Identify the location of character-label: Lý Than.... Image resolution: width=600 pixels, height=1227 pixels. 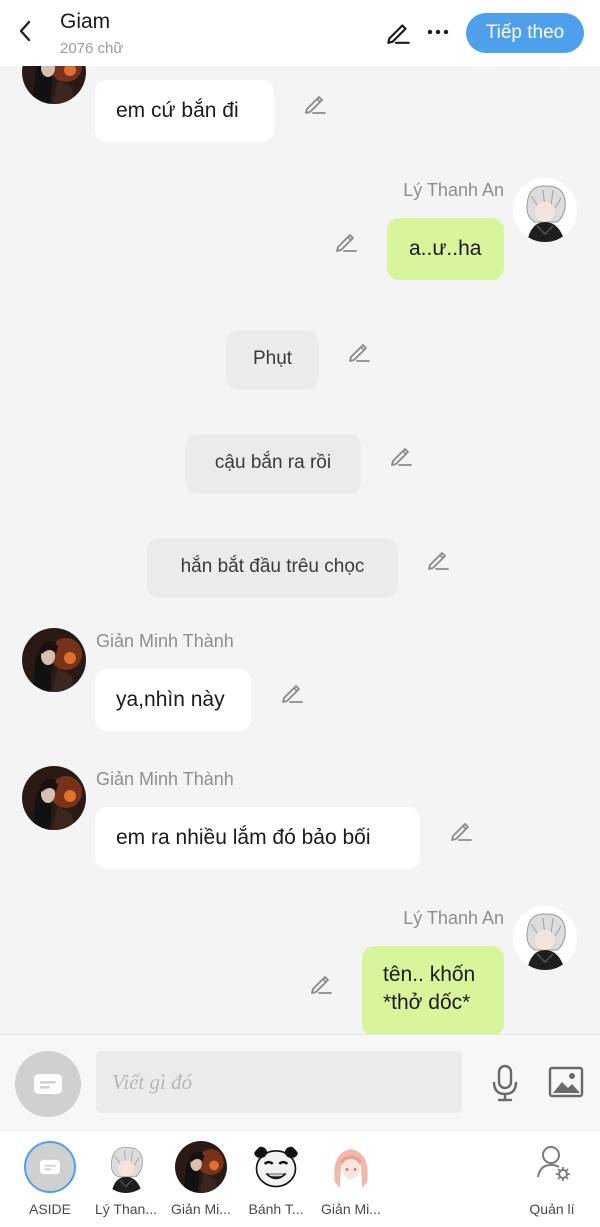
(125, 1209).